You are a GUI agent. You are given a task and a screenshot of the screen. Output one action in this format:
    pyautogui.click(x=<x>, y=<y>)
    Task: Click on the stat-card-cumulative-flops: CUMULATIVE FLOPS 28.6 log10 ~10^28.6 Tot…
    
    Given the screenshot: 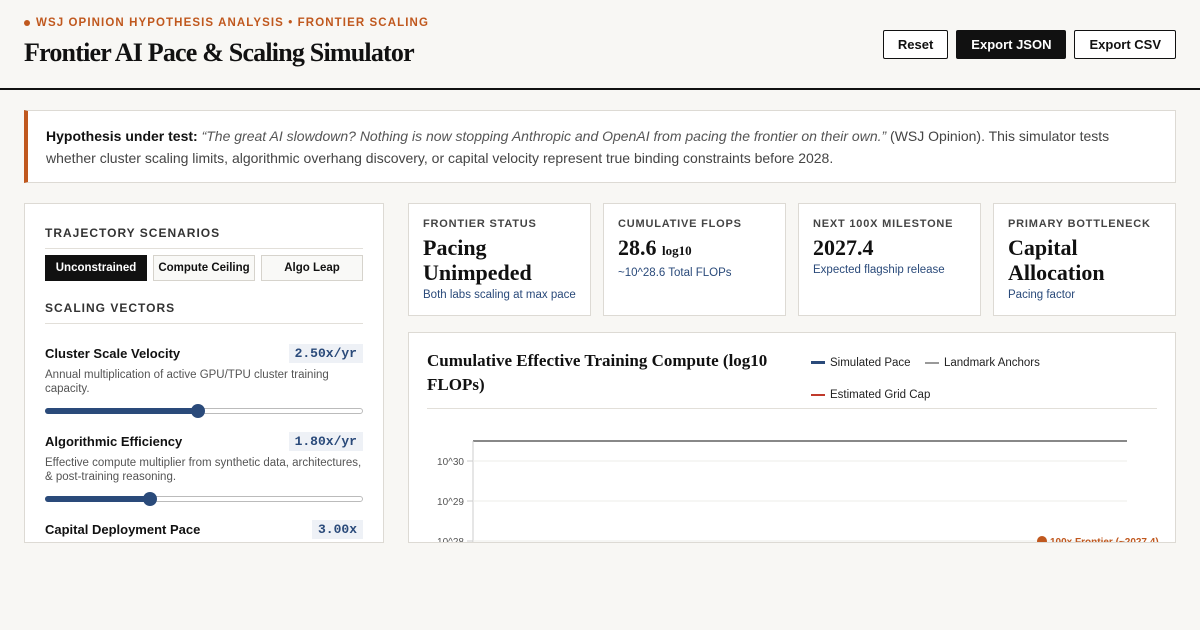 What is the action you would take?
    pyautogui.click(x=694, y=259)
    